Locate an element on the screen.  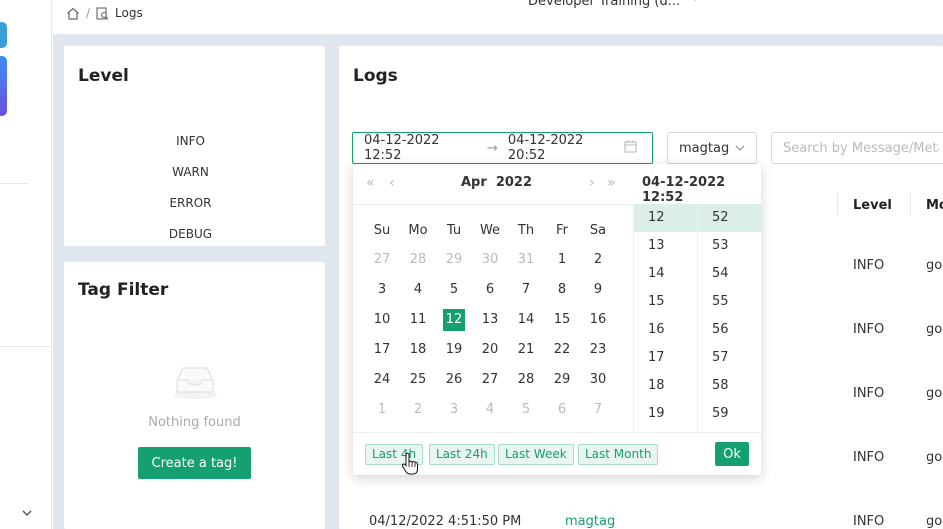
calendar-day: 13 is located at coordinates (490, 320).